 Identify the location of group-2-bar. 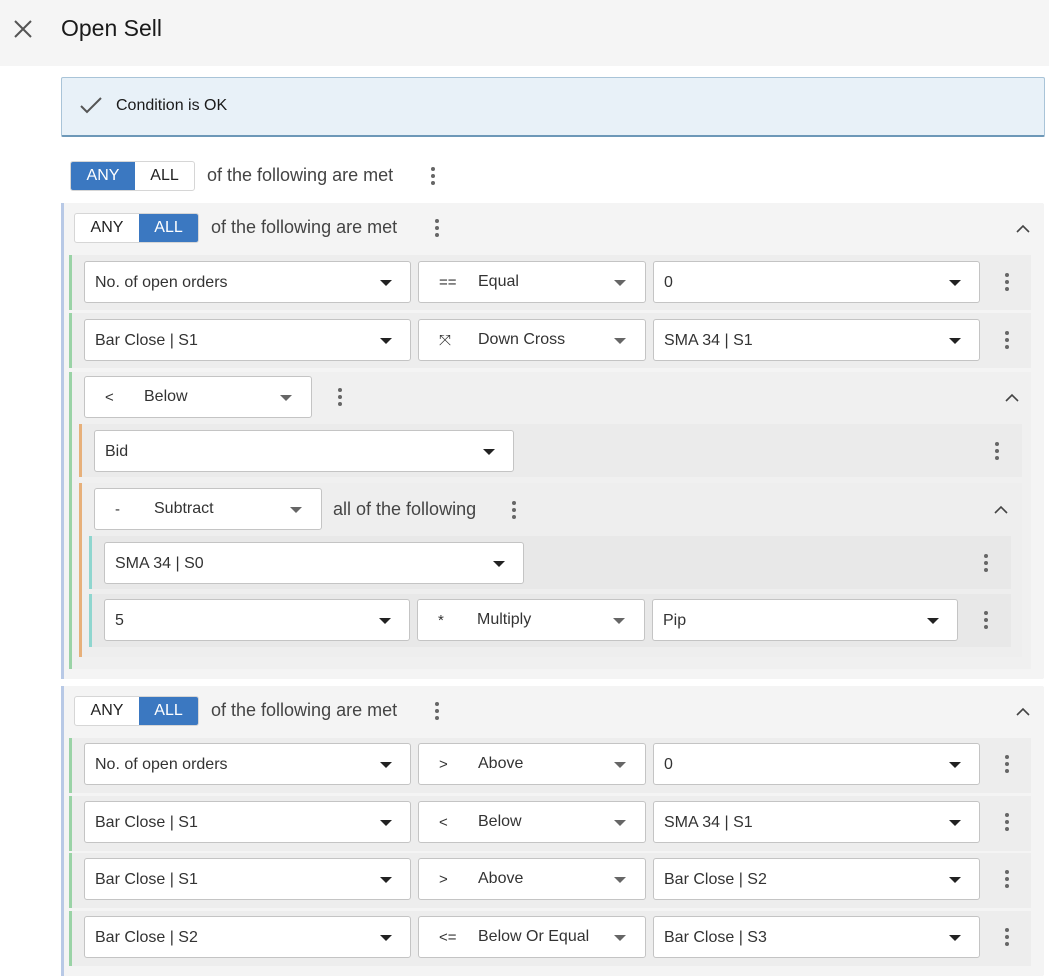
(62, 831).